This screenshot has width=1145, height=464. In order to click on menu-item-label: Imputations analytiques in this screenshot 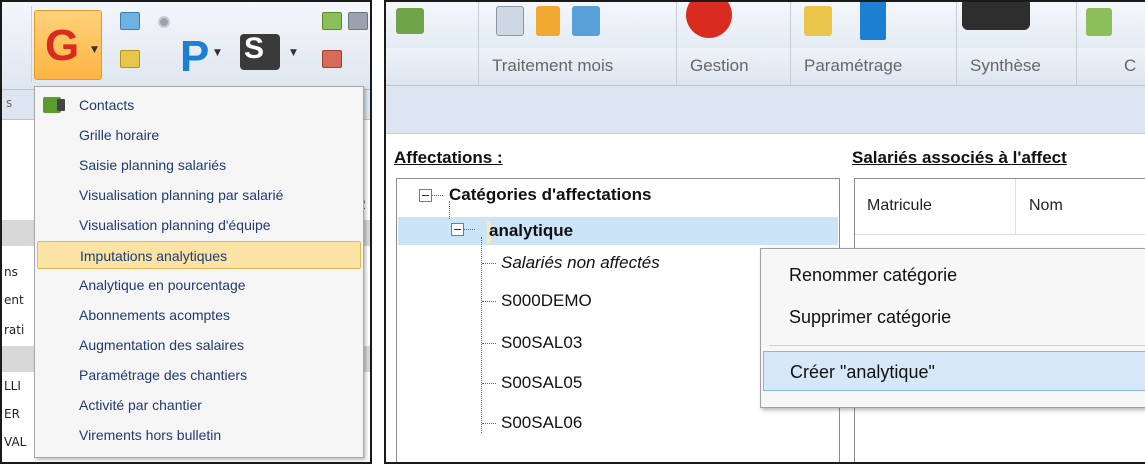, I will do `click(154, 256)`.